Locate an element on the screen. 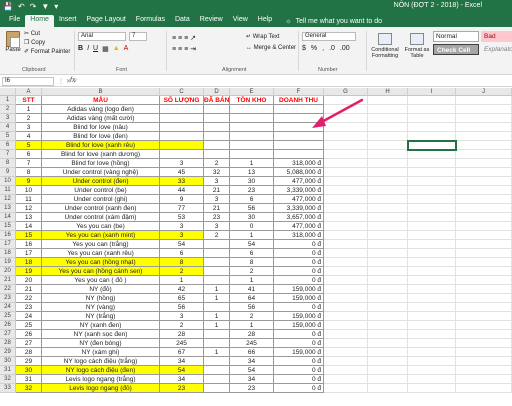 Image resolution: width=512 pixels, height=406 pixels. number-group-label: Number is located at coordinates (328, 70).